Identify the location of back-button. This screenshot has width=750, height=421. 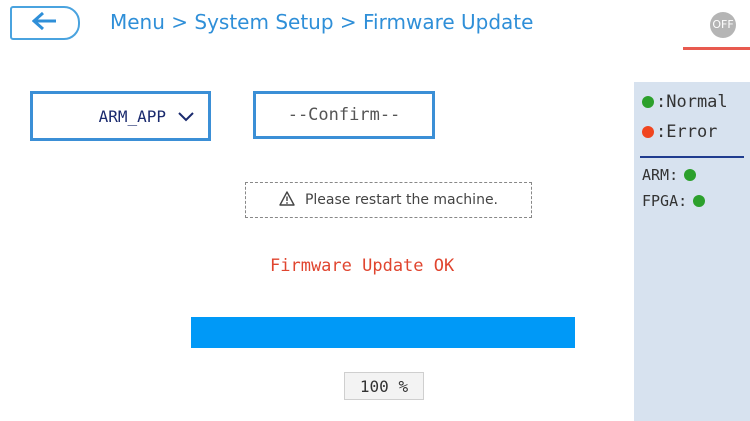
(45, 23).